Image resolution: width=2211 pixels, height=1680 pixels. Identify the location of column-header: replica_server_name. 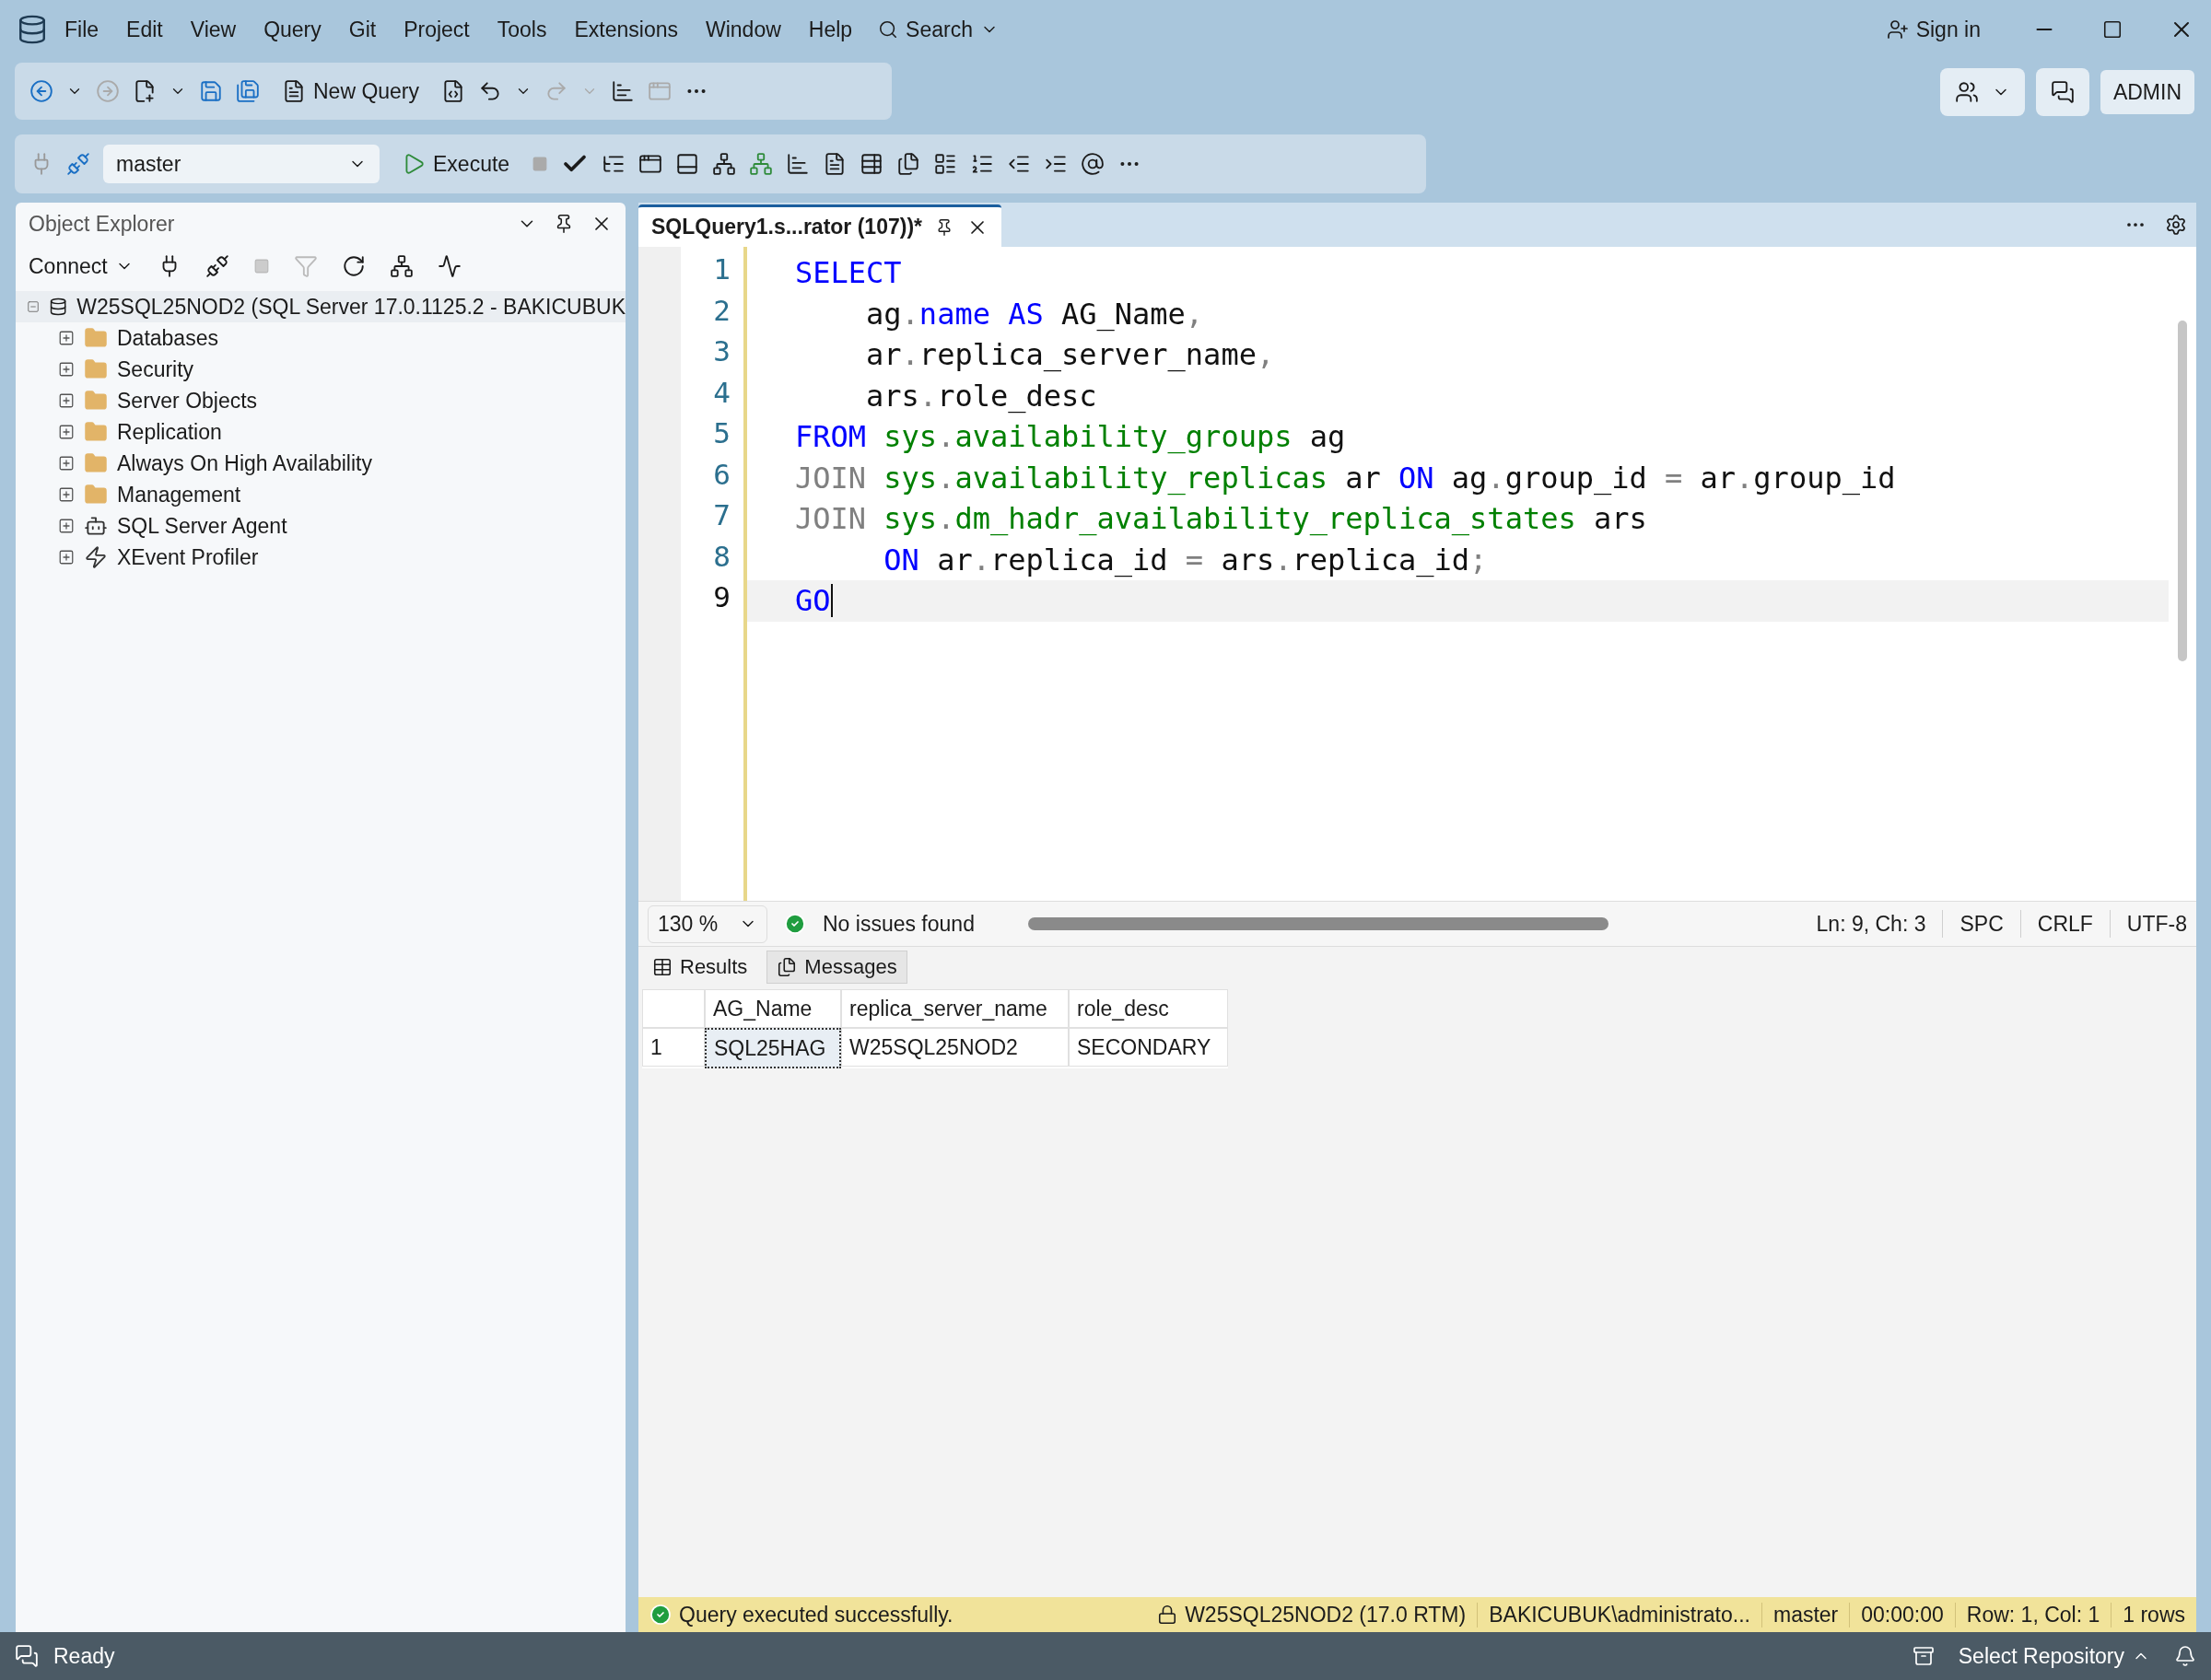
(955, 1008).